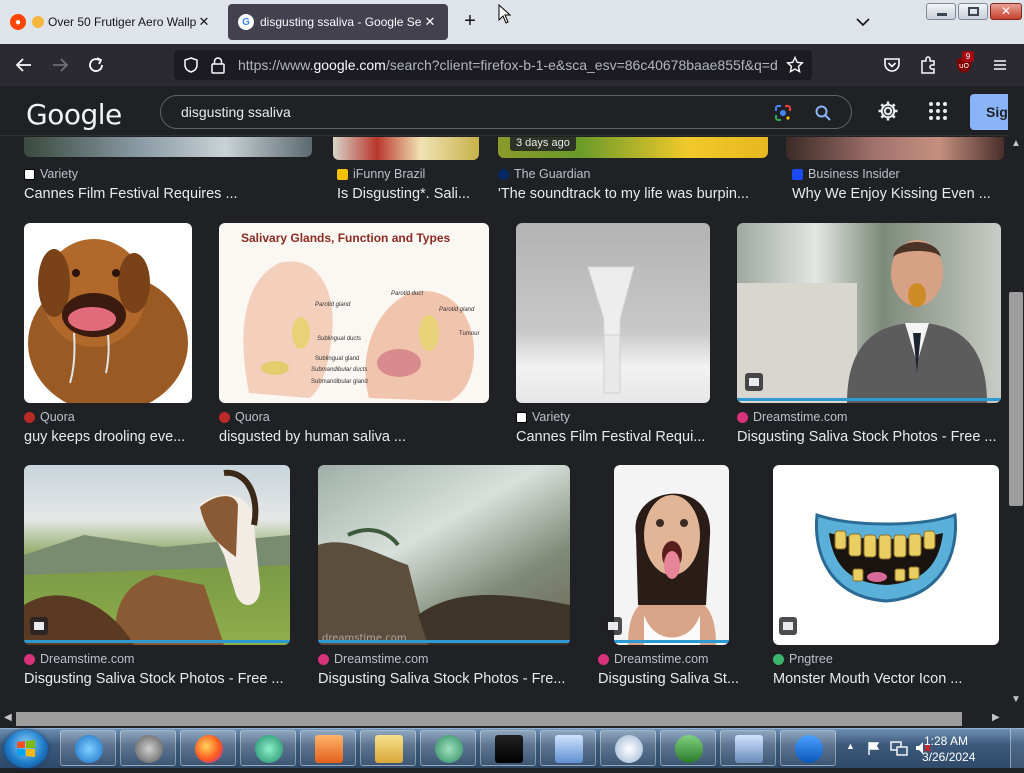 Image resolution: width=1024 pixels, height=773 pixels. What do you see at coordinates (996, 717) in the screenshot?
I see `scroll-right-arrow-icon: ▶` at bounding box center [996, 717].